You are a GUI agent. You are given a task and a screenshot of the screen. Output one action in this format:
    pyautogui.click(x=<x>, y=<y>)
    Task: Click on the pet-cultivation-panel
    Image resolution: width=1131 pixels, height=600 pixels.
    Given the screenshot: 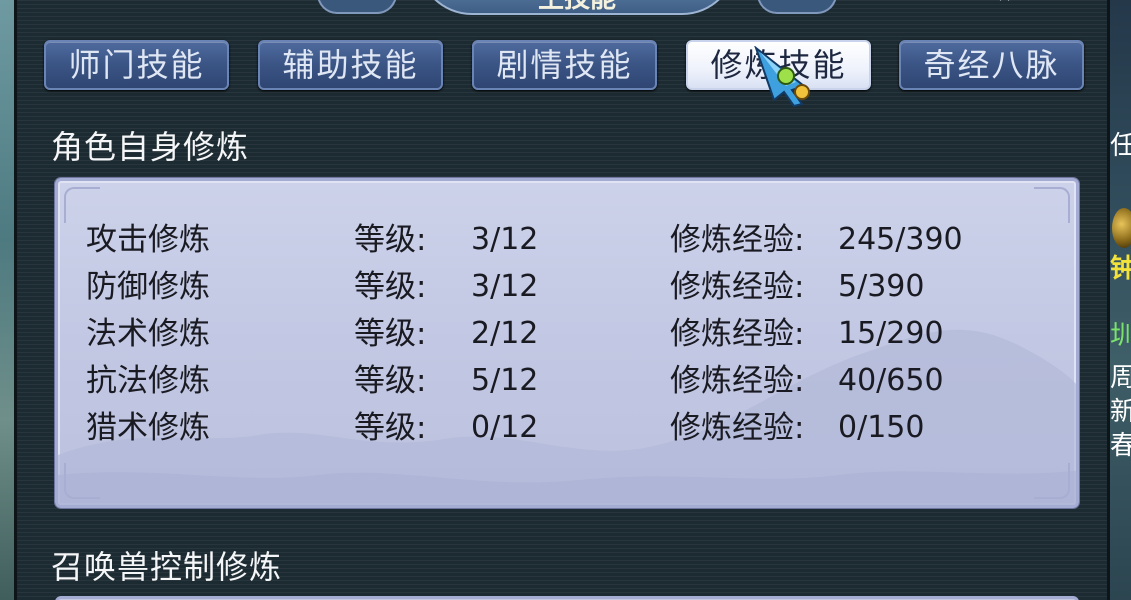 What is the action you would take?
    pyautogui.click(x=567, y=598)
    